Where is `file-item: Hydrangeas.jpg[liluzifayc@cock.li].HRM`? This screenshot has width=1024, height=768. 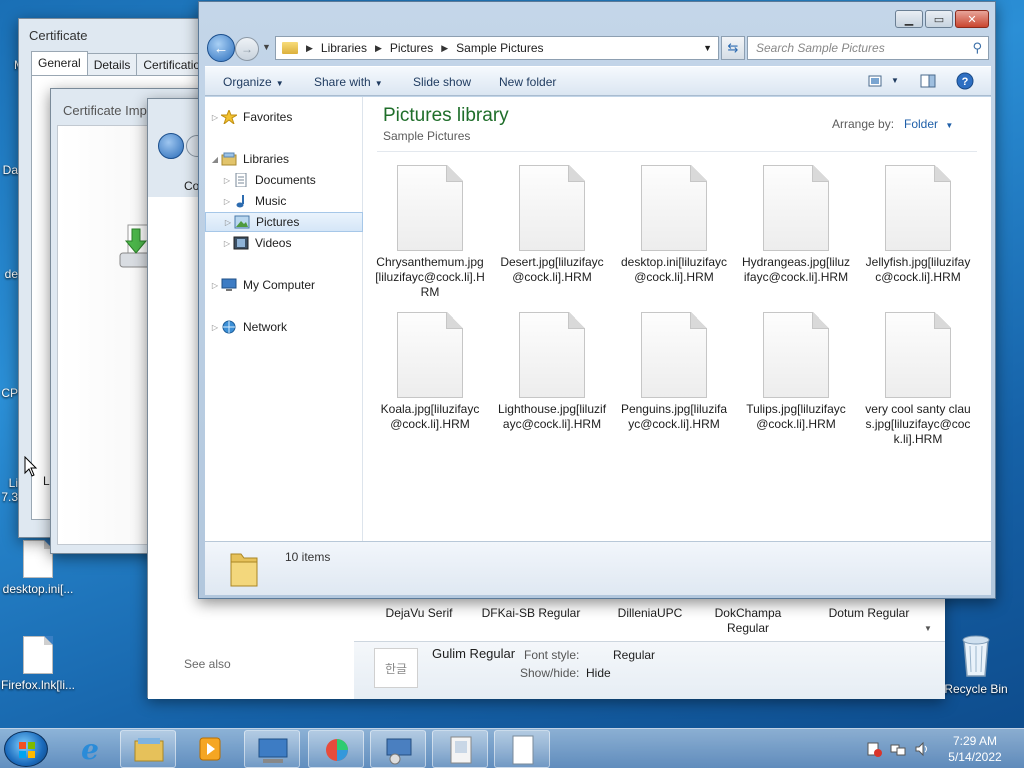
file-item: Hydrangeas.jpg[liluzifayc@cock.li].HRM is located at coordinates (796, 225).